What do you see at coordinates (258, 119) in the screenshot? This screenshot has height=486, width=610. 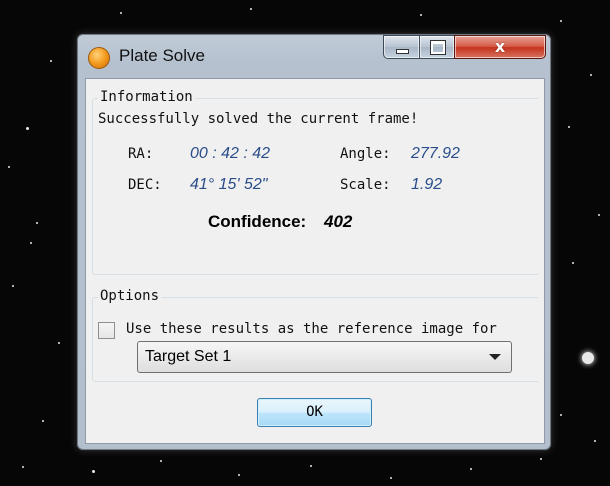 I see `solve-status-text: Successfully solved the current frame!` at bounding box center [258, 119].